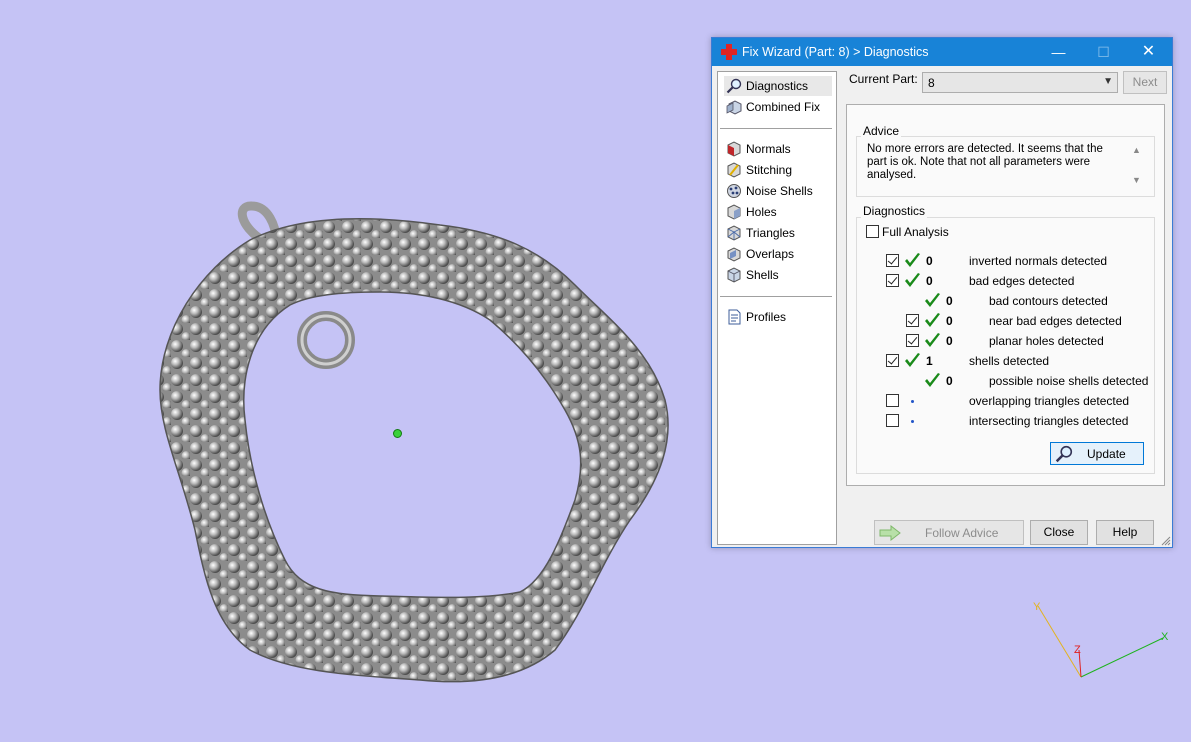 The height and width of the screenshot is (742, 1191). What do you see at coordinates (942, 52) in the screenshot?
I see `title-bar: Fix Wizard (Part: 8) > Diagnostics — ☐ ✕` at bounding box center [942, 52].